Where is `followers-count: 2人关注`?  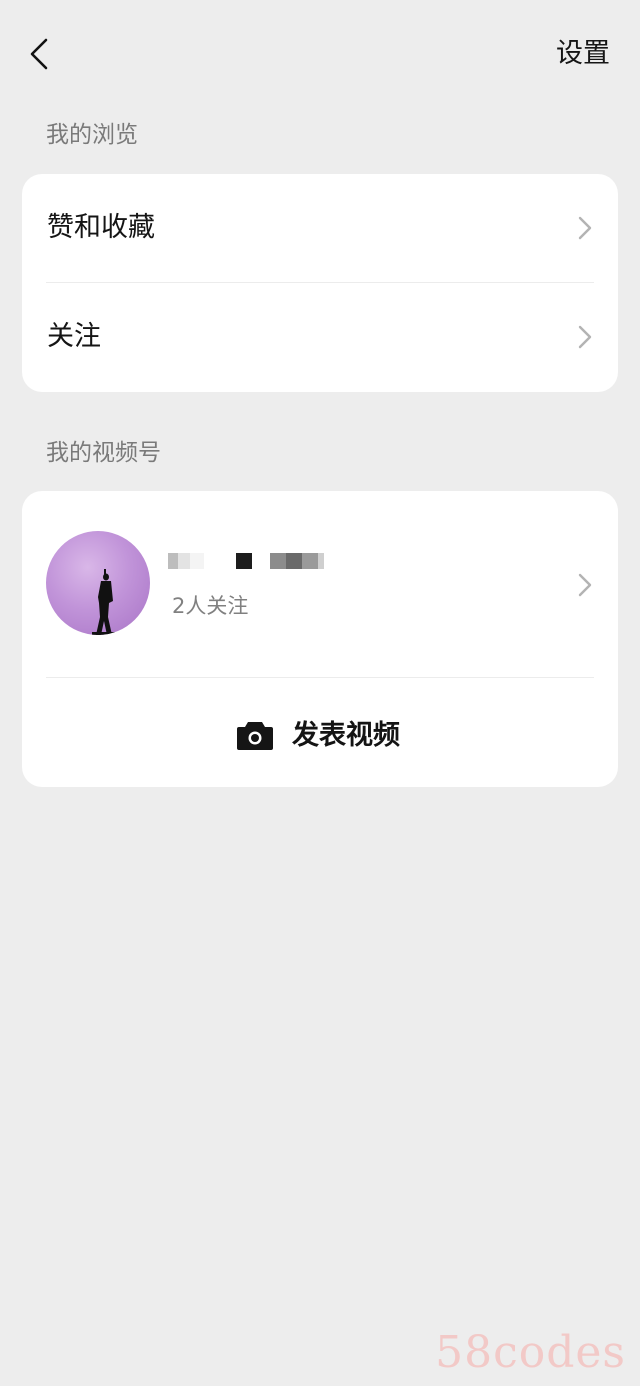
followers-count: 2人关注 is located at coordinates (210, 606).